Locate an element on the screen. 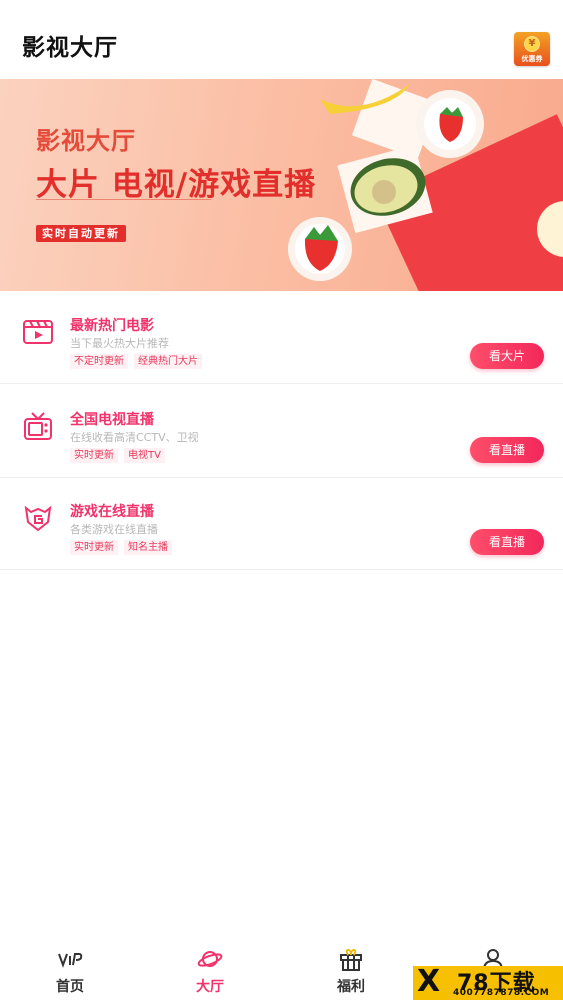  section-tags: 不定时更新 经典热门大片 is located at coordinates (136, 361).